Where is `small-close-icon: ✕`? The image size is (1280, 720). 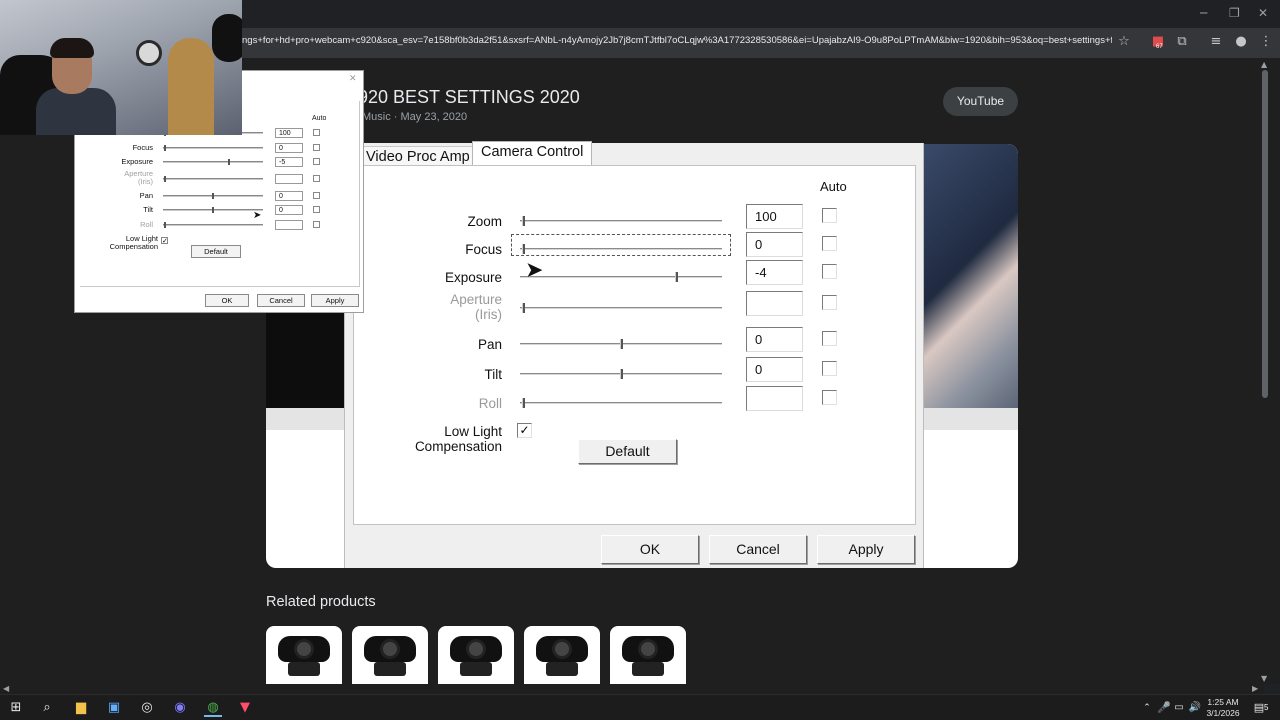
small-close-icon: ✕ is located at coordinates (353, 79).